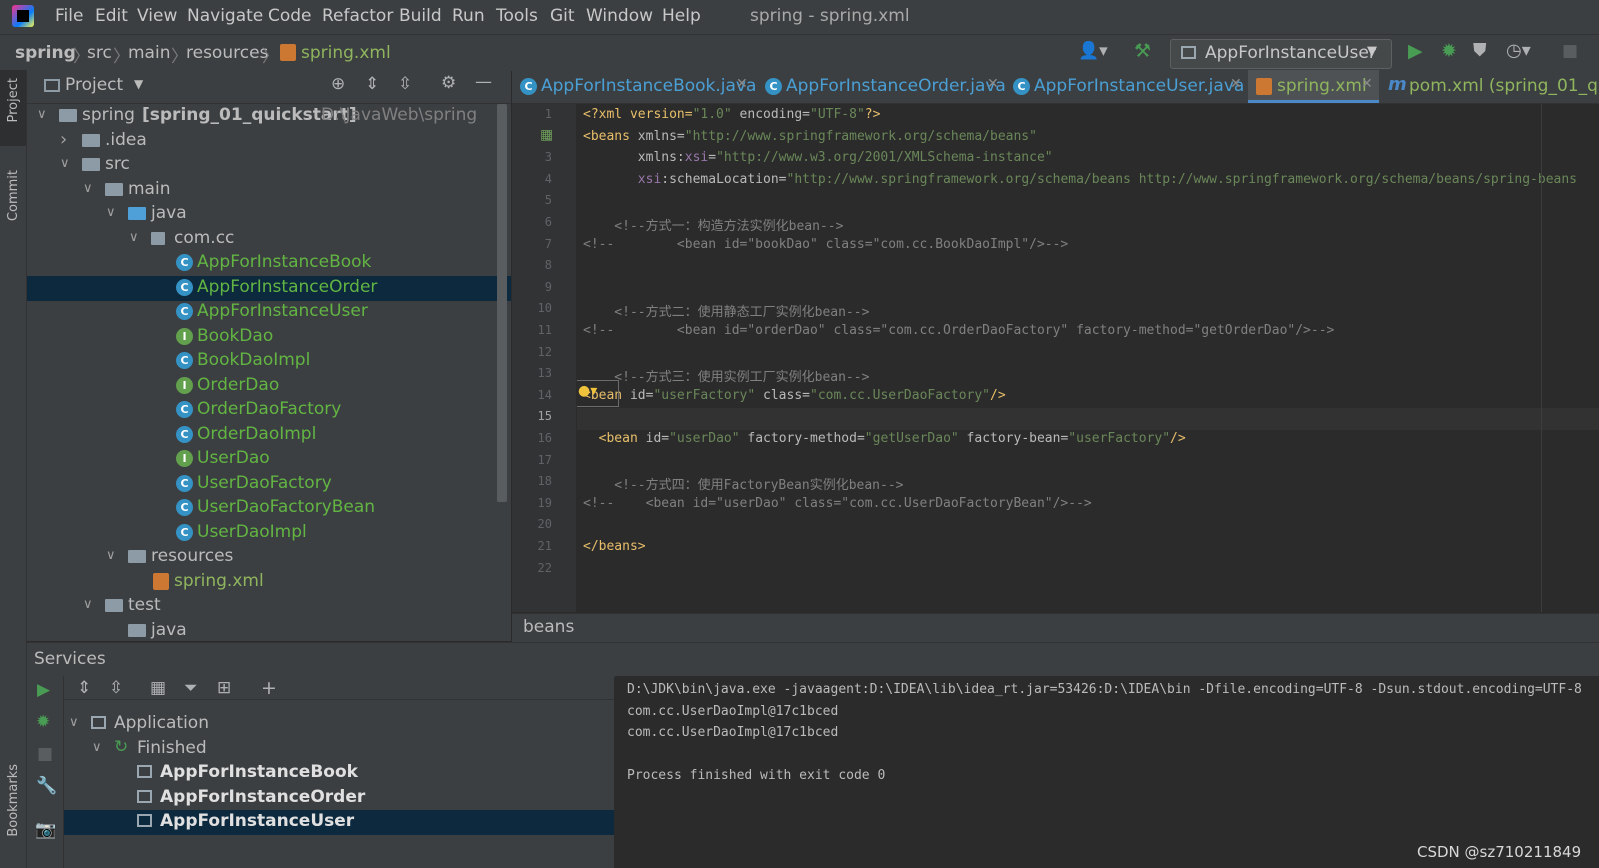 The image size is (1599, 868). What do you see at coordinates (269, 190) in the screenshot?
I see `tree-row: ∨ main` at bounding box center [269, 190].